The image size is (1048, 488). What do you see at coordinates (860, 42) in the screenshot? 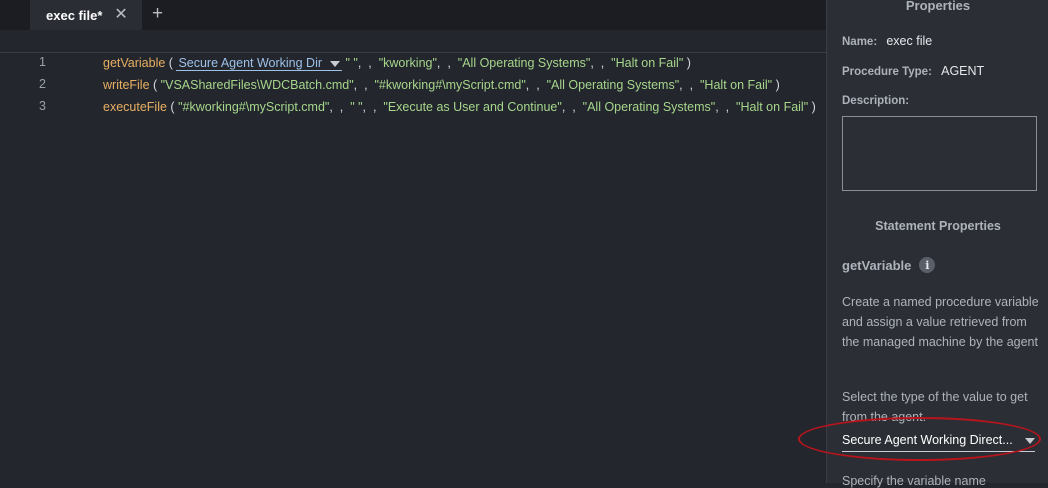
I see `name-label: Name:` at bounding box center [860, 42].